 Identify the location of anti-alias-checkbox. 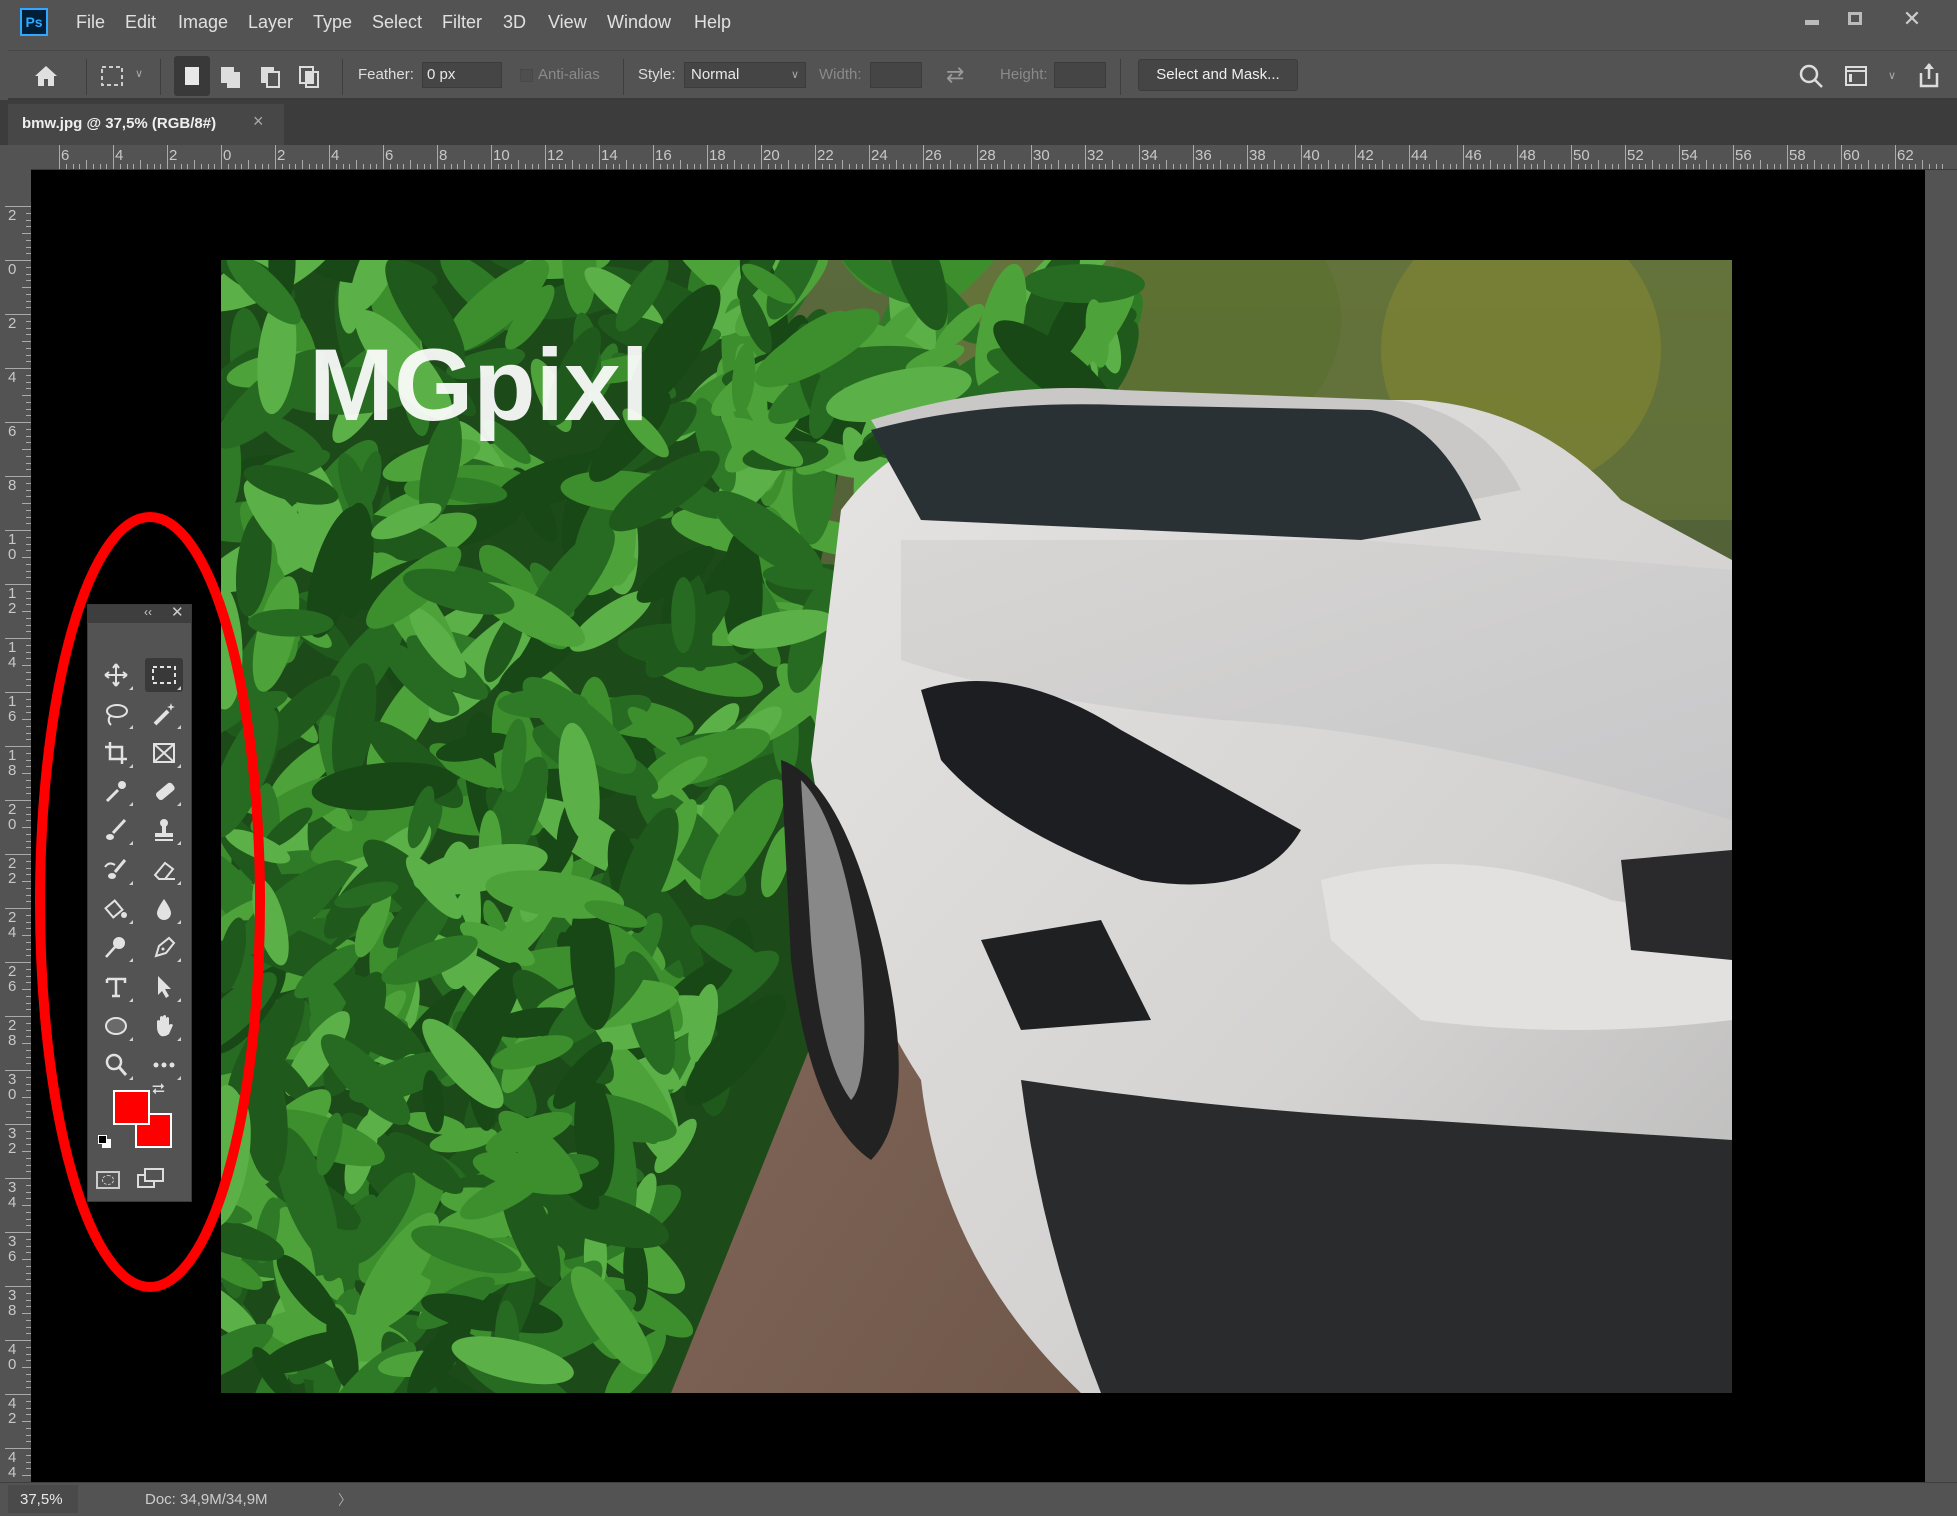
(526, 75).